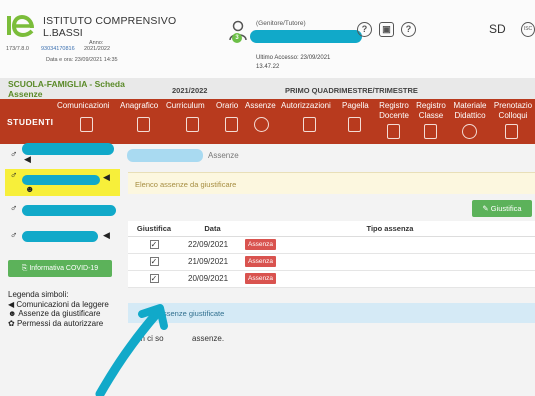 This screenshot has height=396, width=535. Describe the element at coordinates (293, 63) in the screenshot. I see `last-access: Ultimo Accesso: 23/09/2021 13.47.22` at that location.